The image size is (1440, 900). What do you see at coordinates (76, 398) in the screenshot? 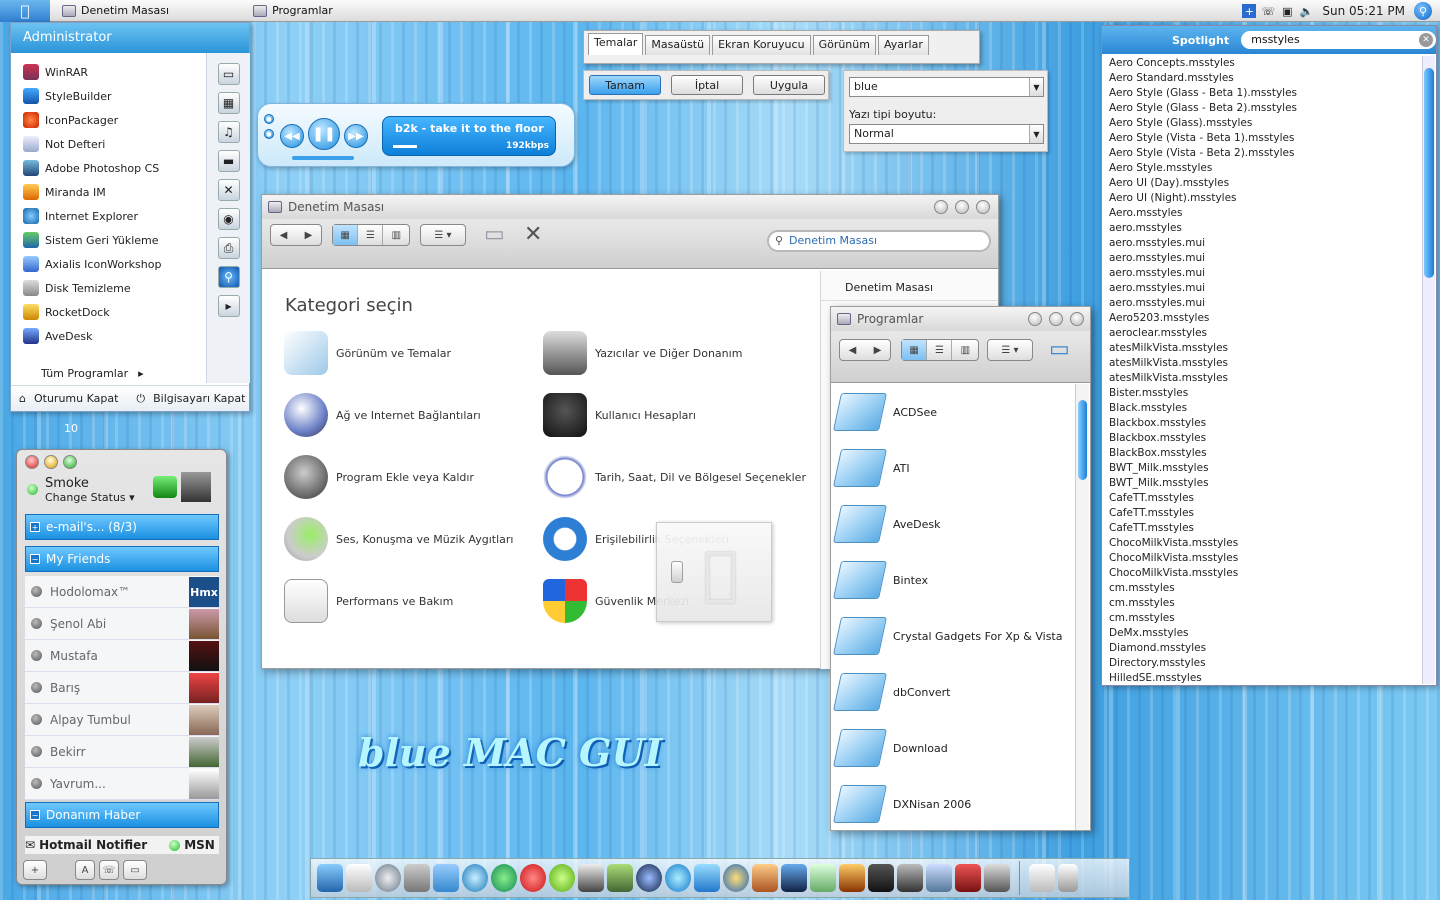
I see `logoff-button: Oturumu Kapat` at bounding box center [76, 398].